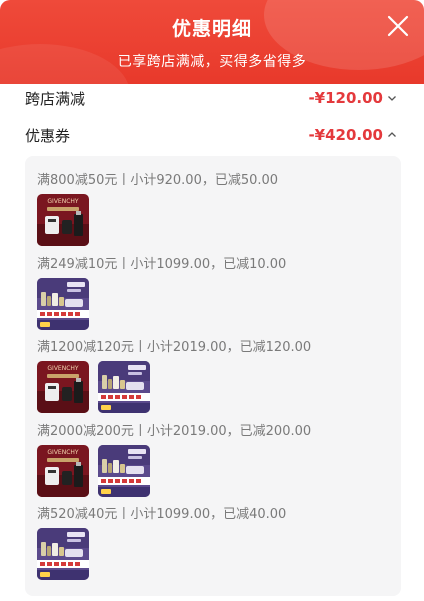 This screenshot has height=601, width=424. What do you see at coordinates (48, 135) in the screenshot?
I see `coupon-label: 优惠券` at bounding box center [48, 135].